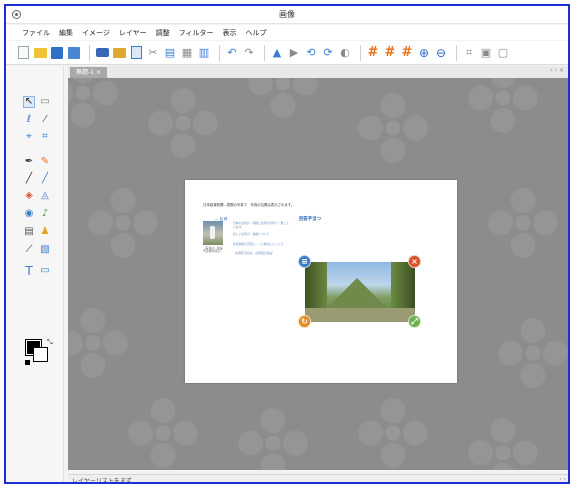 Image resolution: width=573 pixels, height=486 pixels. Describe the element at coordinates (294, 53) in the screenshot. I see `text-down-icon: ▶` at that location.